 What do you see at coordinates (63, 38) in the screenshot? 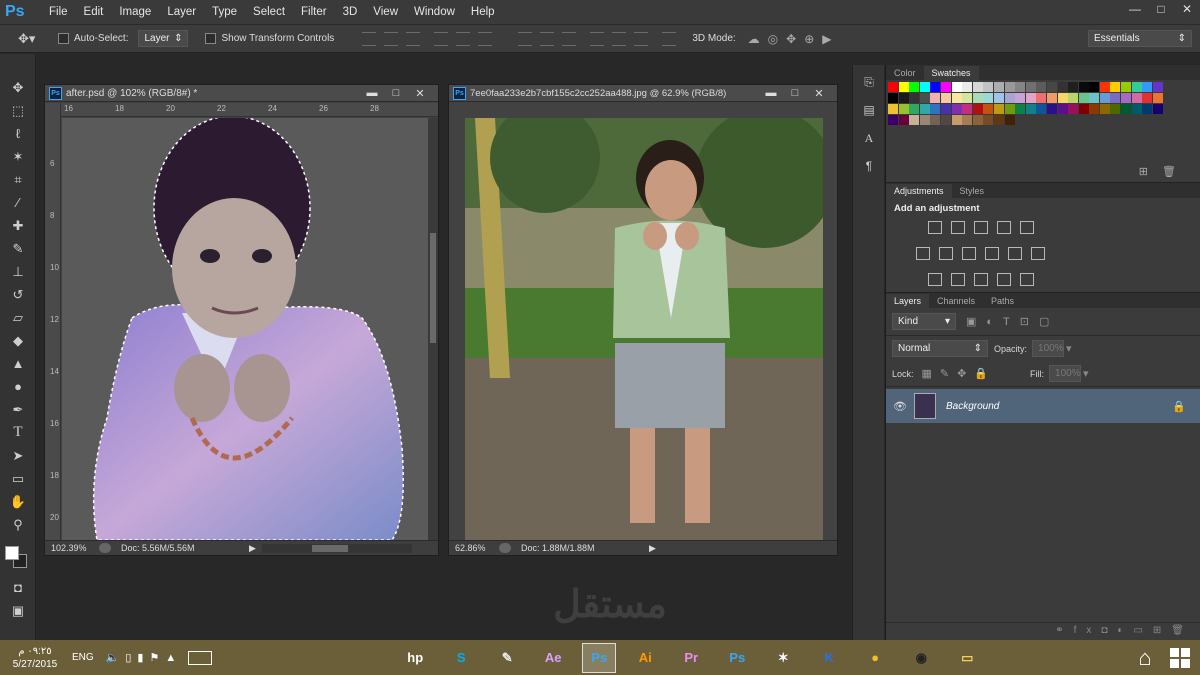
I see `auto-select-checkbox` at bounding box center [63, 38].